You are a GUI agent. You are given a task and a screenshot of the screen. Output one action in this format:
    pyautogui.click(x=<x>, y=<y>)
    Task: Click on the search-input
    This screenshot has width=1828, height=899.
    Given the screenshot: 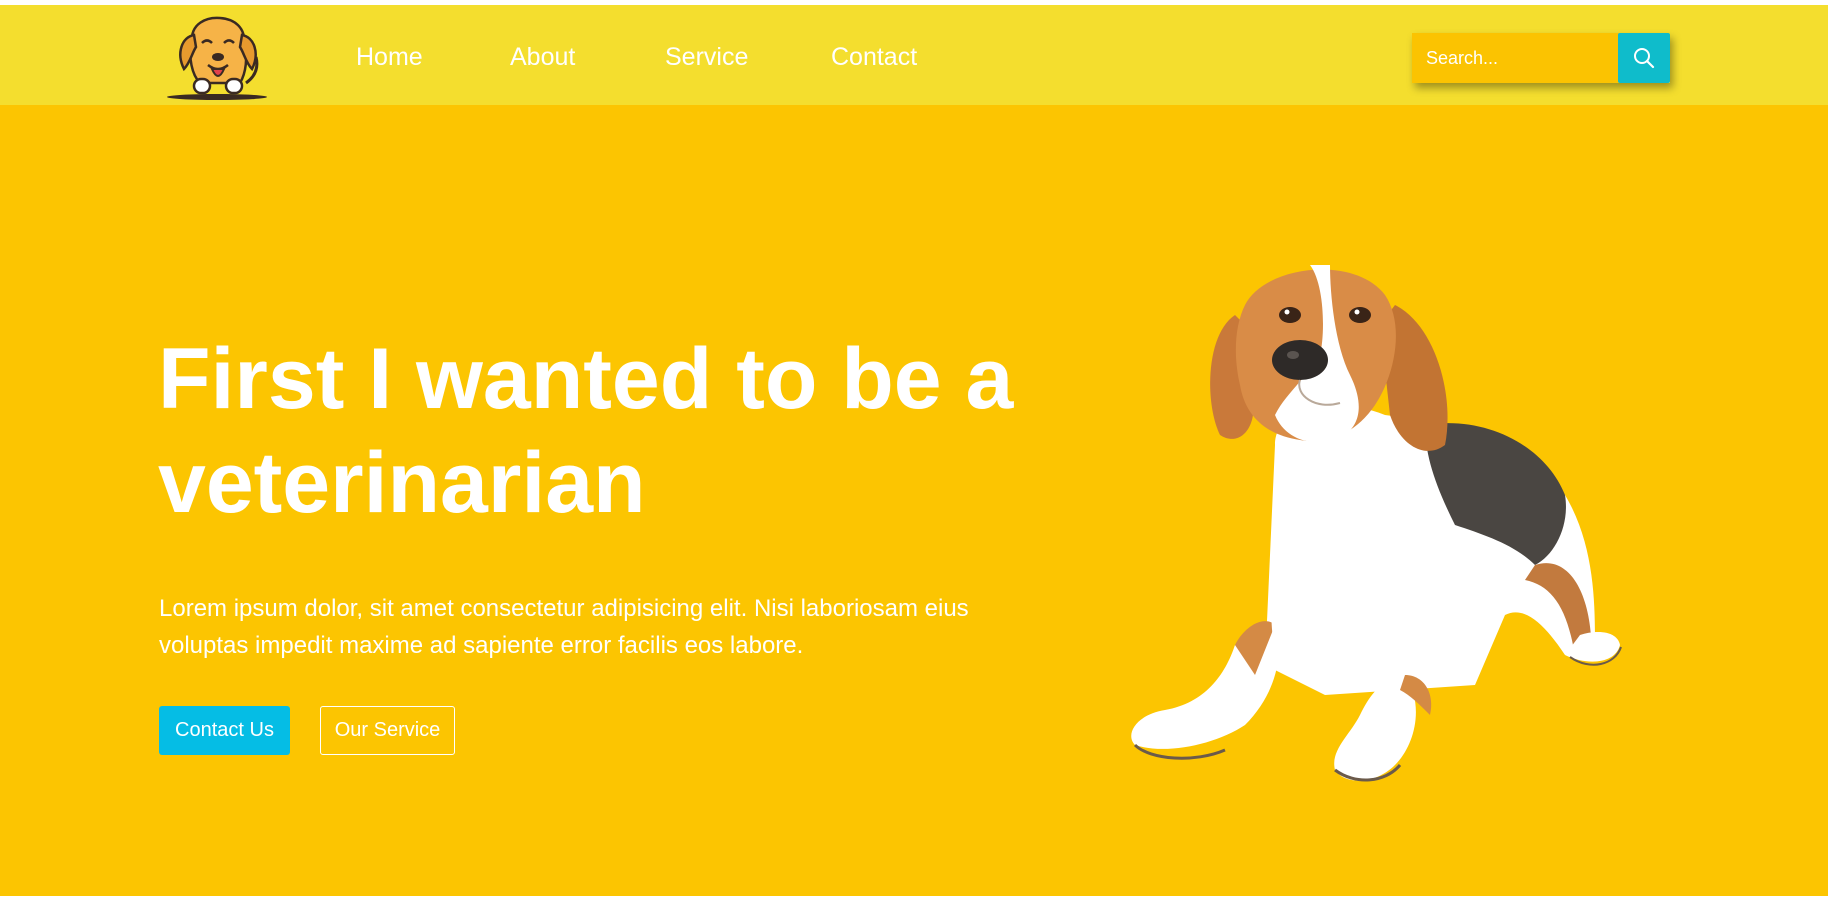 What is the action you would take?
    pyautogui.click(x=1515, y=58)
    